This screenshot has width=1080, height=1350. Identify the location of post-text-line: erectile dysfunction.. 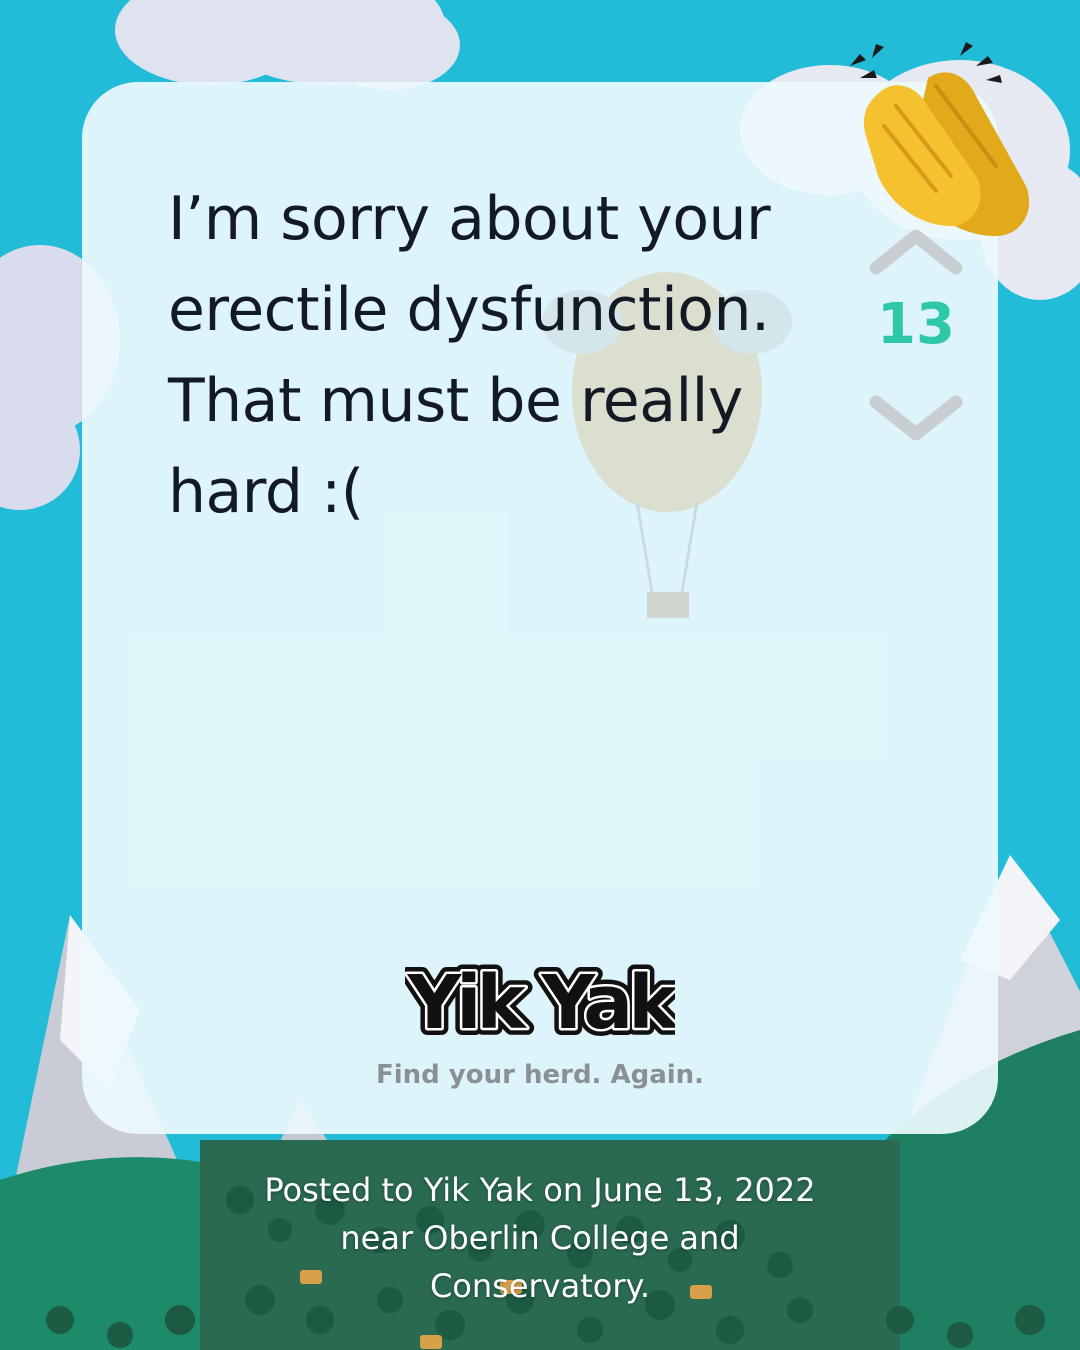
(469, 310).